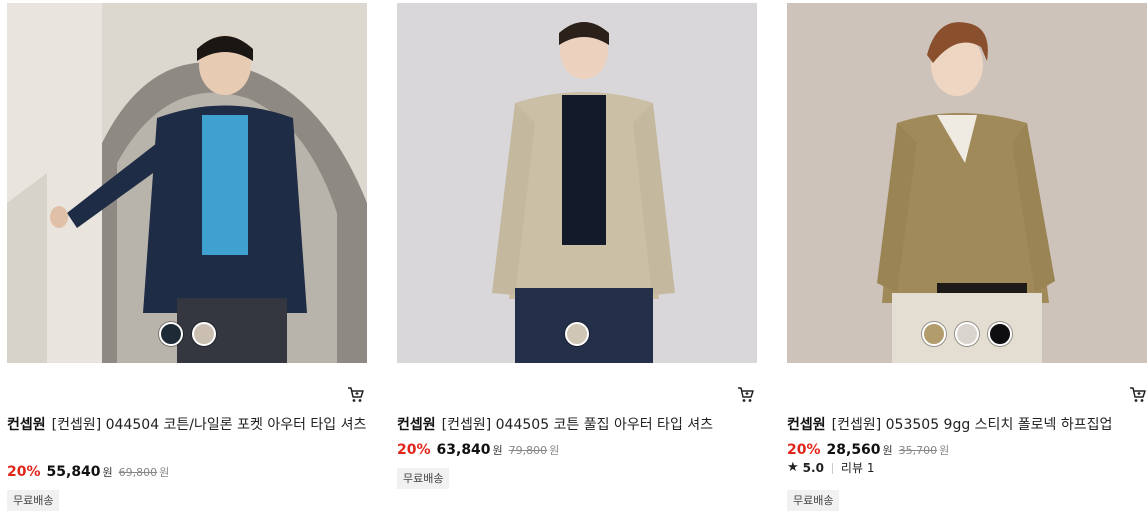 The image size is (1148, 516). What do you see at coordinates (853, 450) in the screenshot?
I see `sale-price: 28,560` at bounding box center [853, 450].